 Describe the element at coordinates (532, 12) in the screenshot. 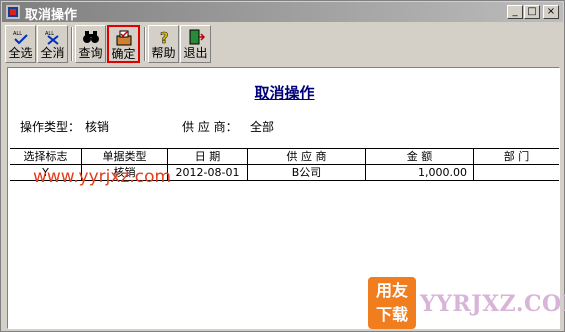

I see `maximize-button: □` at that location.